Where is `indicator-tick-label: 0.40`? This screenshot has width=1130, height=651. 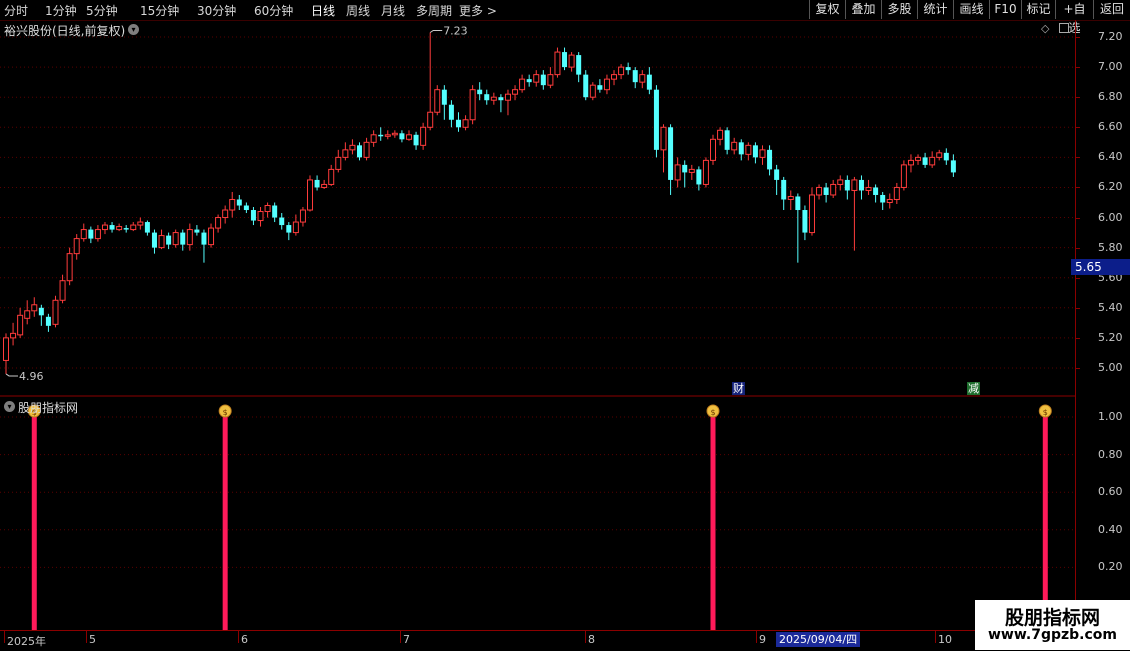 indicator-tick-label: 0.40 is located at coordinates (1110, 529).